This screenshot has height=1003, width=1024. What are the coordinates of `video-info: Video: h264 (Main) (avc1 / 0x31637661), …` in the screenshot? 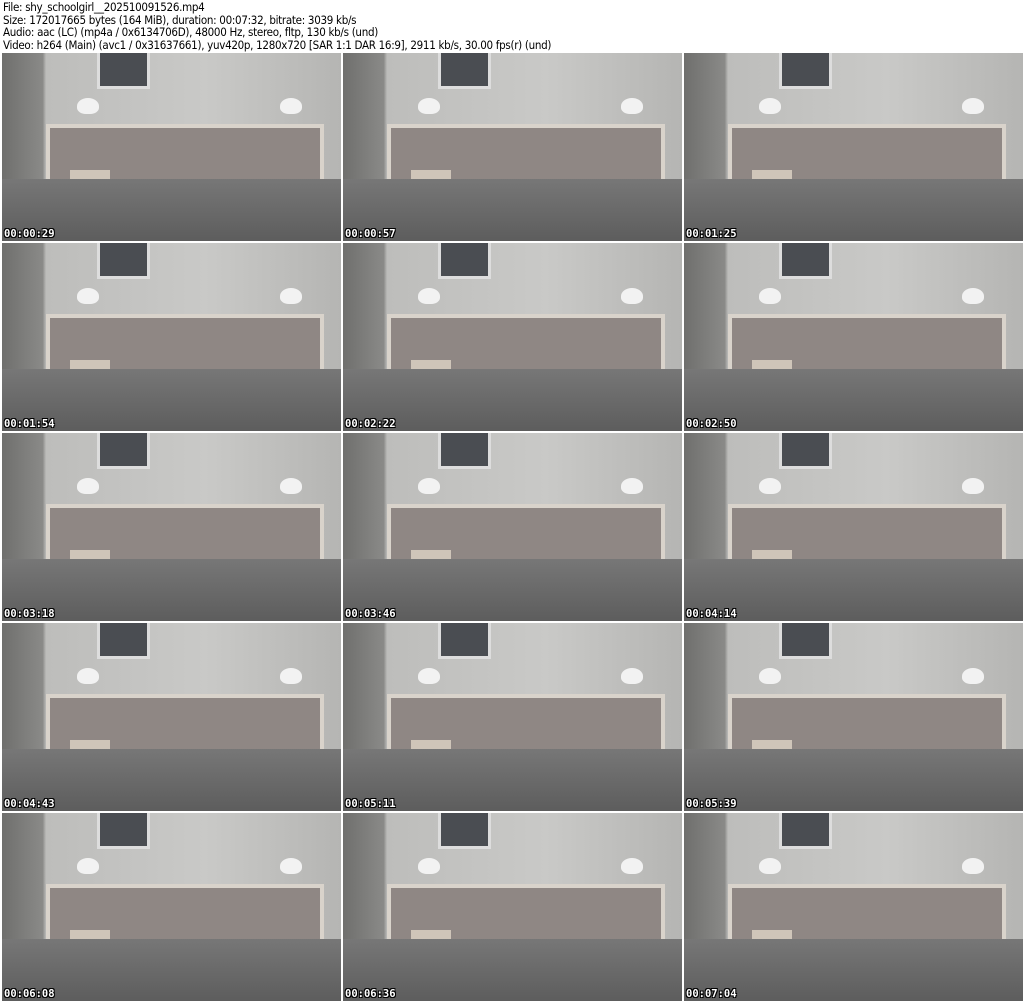 It's located at (277, 44).